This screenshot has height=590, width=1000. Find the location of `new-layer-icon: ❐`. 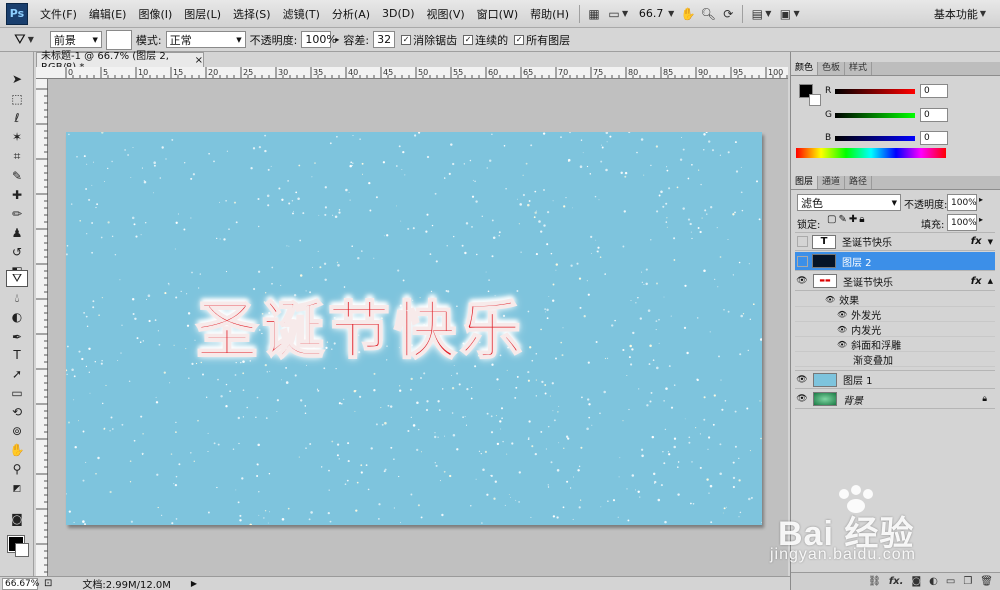

new-layer-icon: ❐ is located at coordinates (967, 581).